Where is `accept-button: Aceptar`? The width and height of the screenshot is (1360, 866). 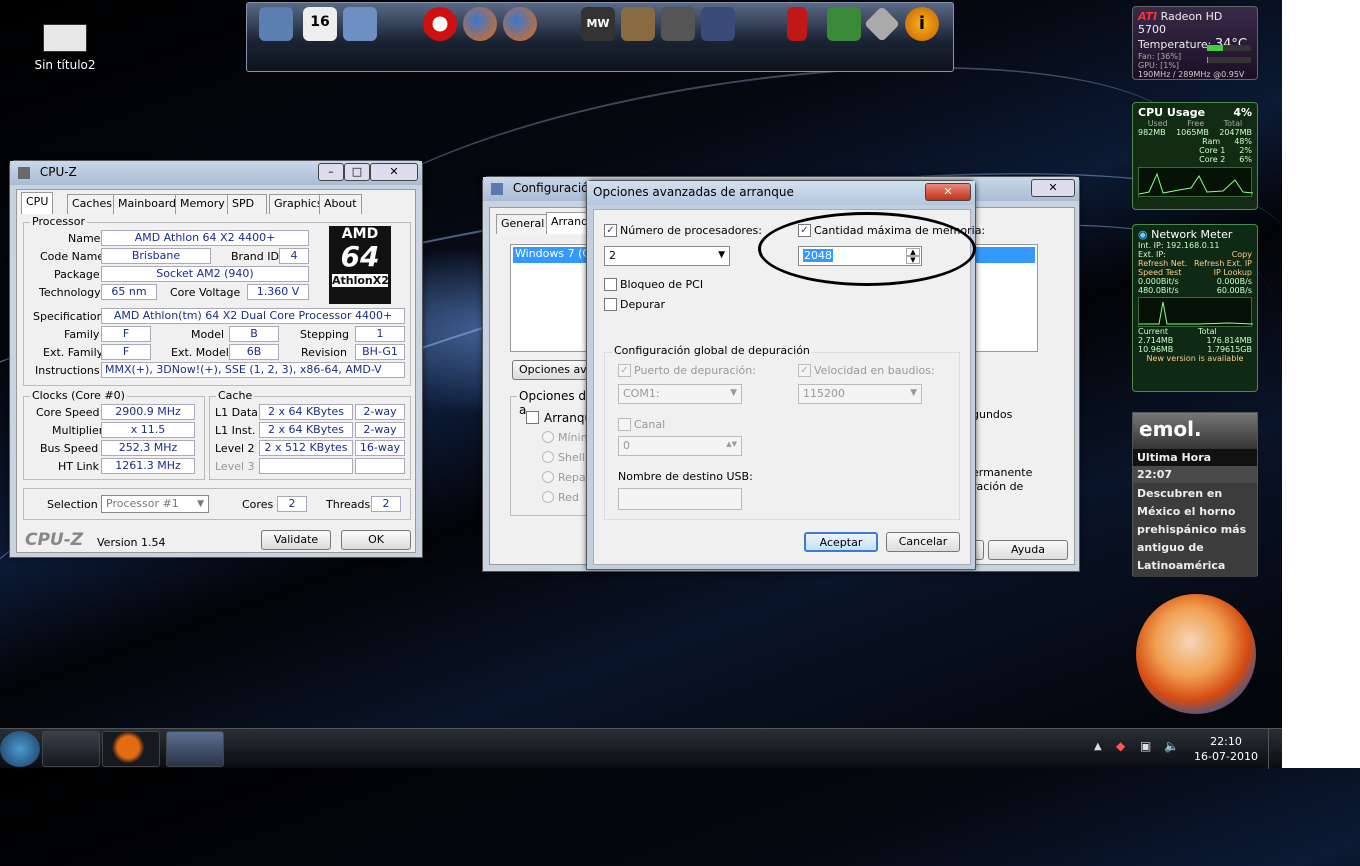
accept-button: Aceptar is located at coordinates (841, 542).